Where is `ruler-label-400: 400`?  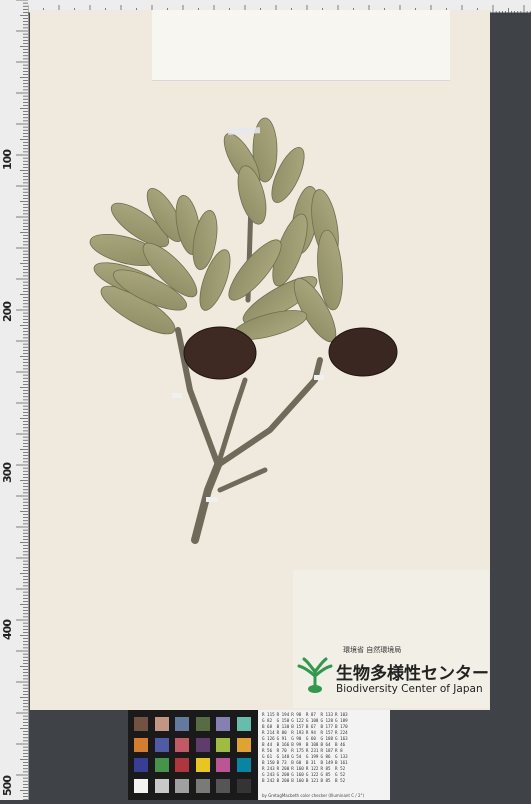
ruler-label-400: 400 is located at coordinates (7, 630).